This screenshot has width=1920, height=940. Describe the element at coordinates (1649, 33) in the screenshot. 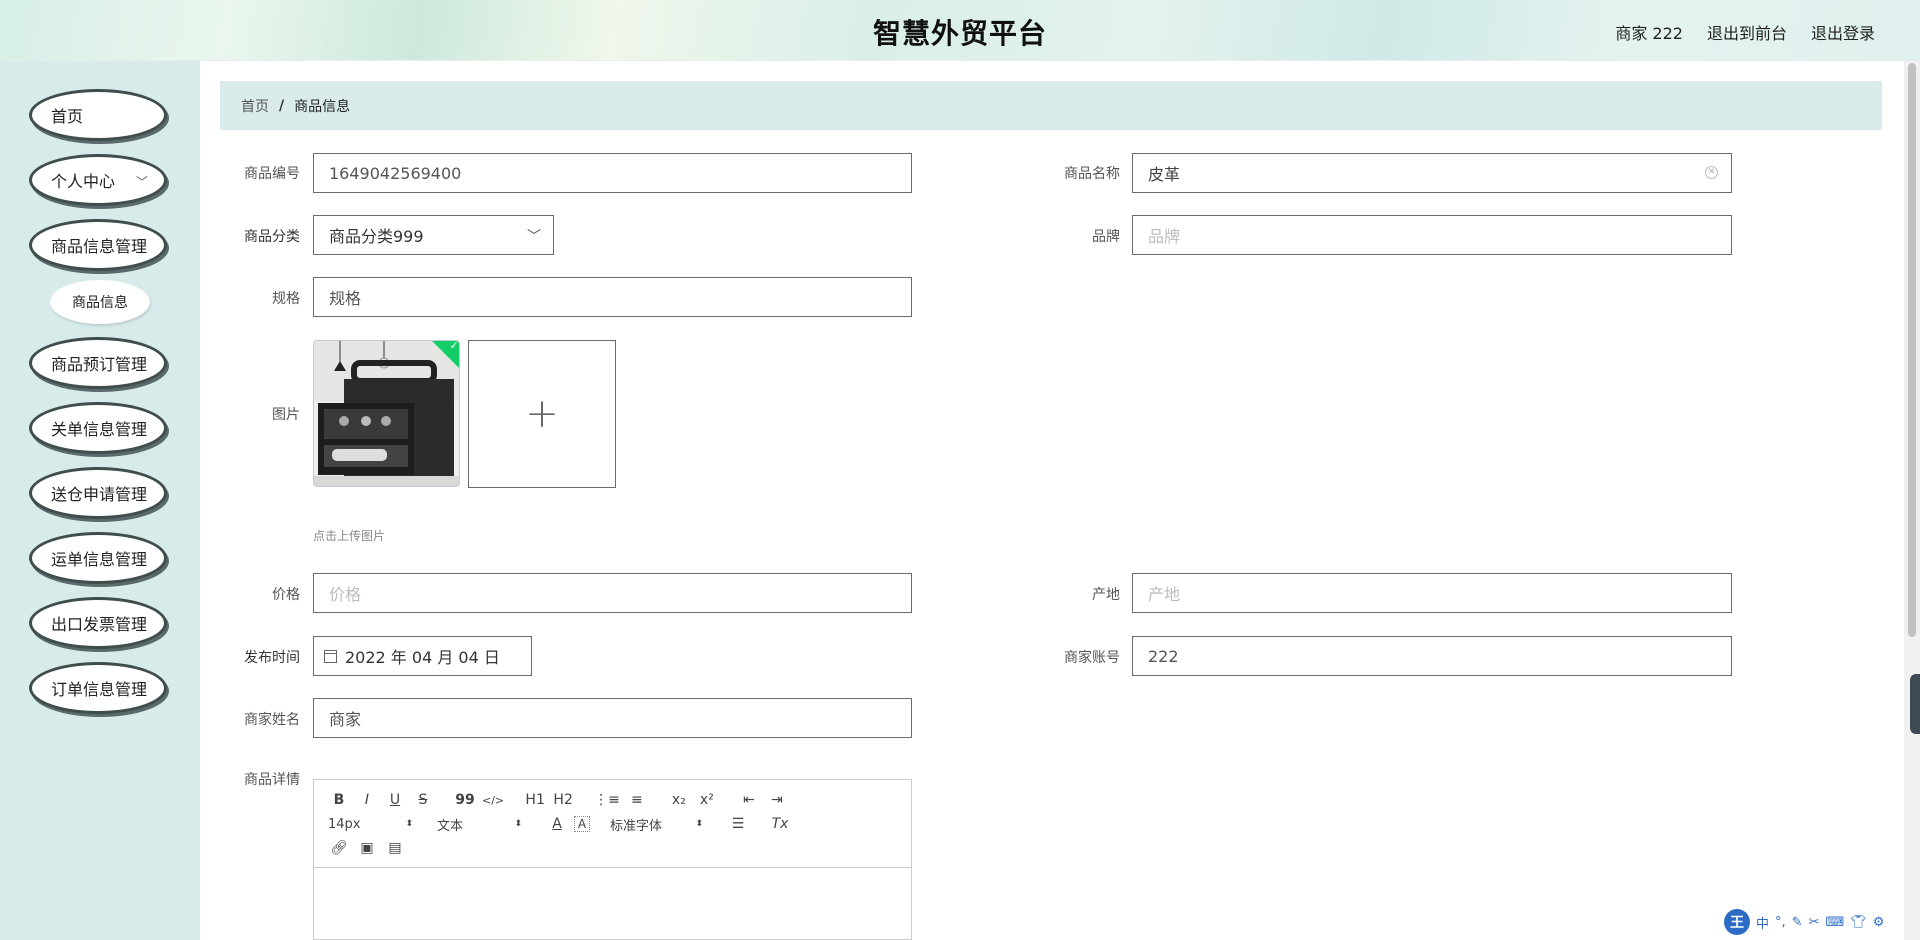

I see `current-user: 商家 222` at that location.